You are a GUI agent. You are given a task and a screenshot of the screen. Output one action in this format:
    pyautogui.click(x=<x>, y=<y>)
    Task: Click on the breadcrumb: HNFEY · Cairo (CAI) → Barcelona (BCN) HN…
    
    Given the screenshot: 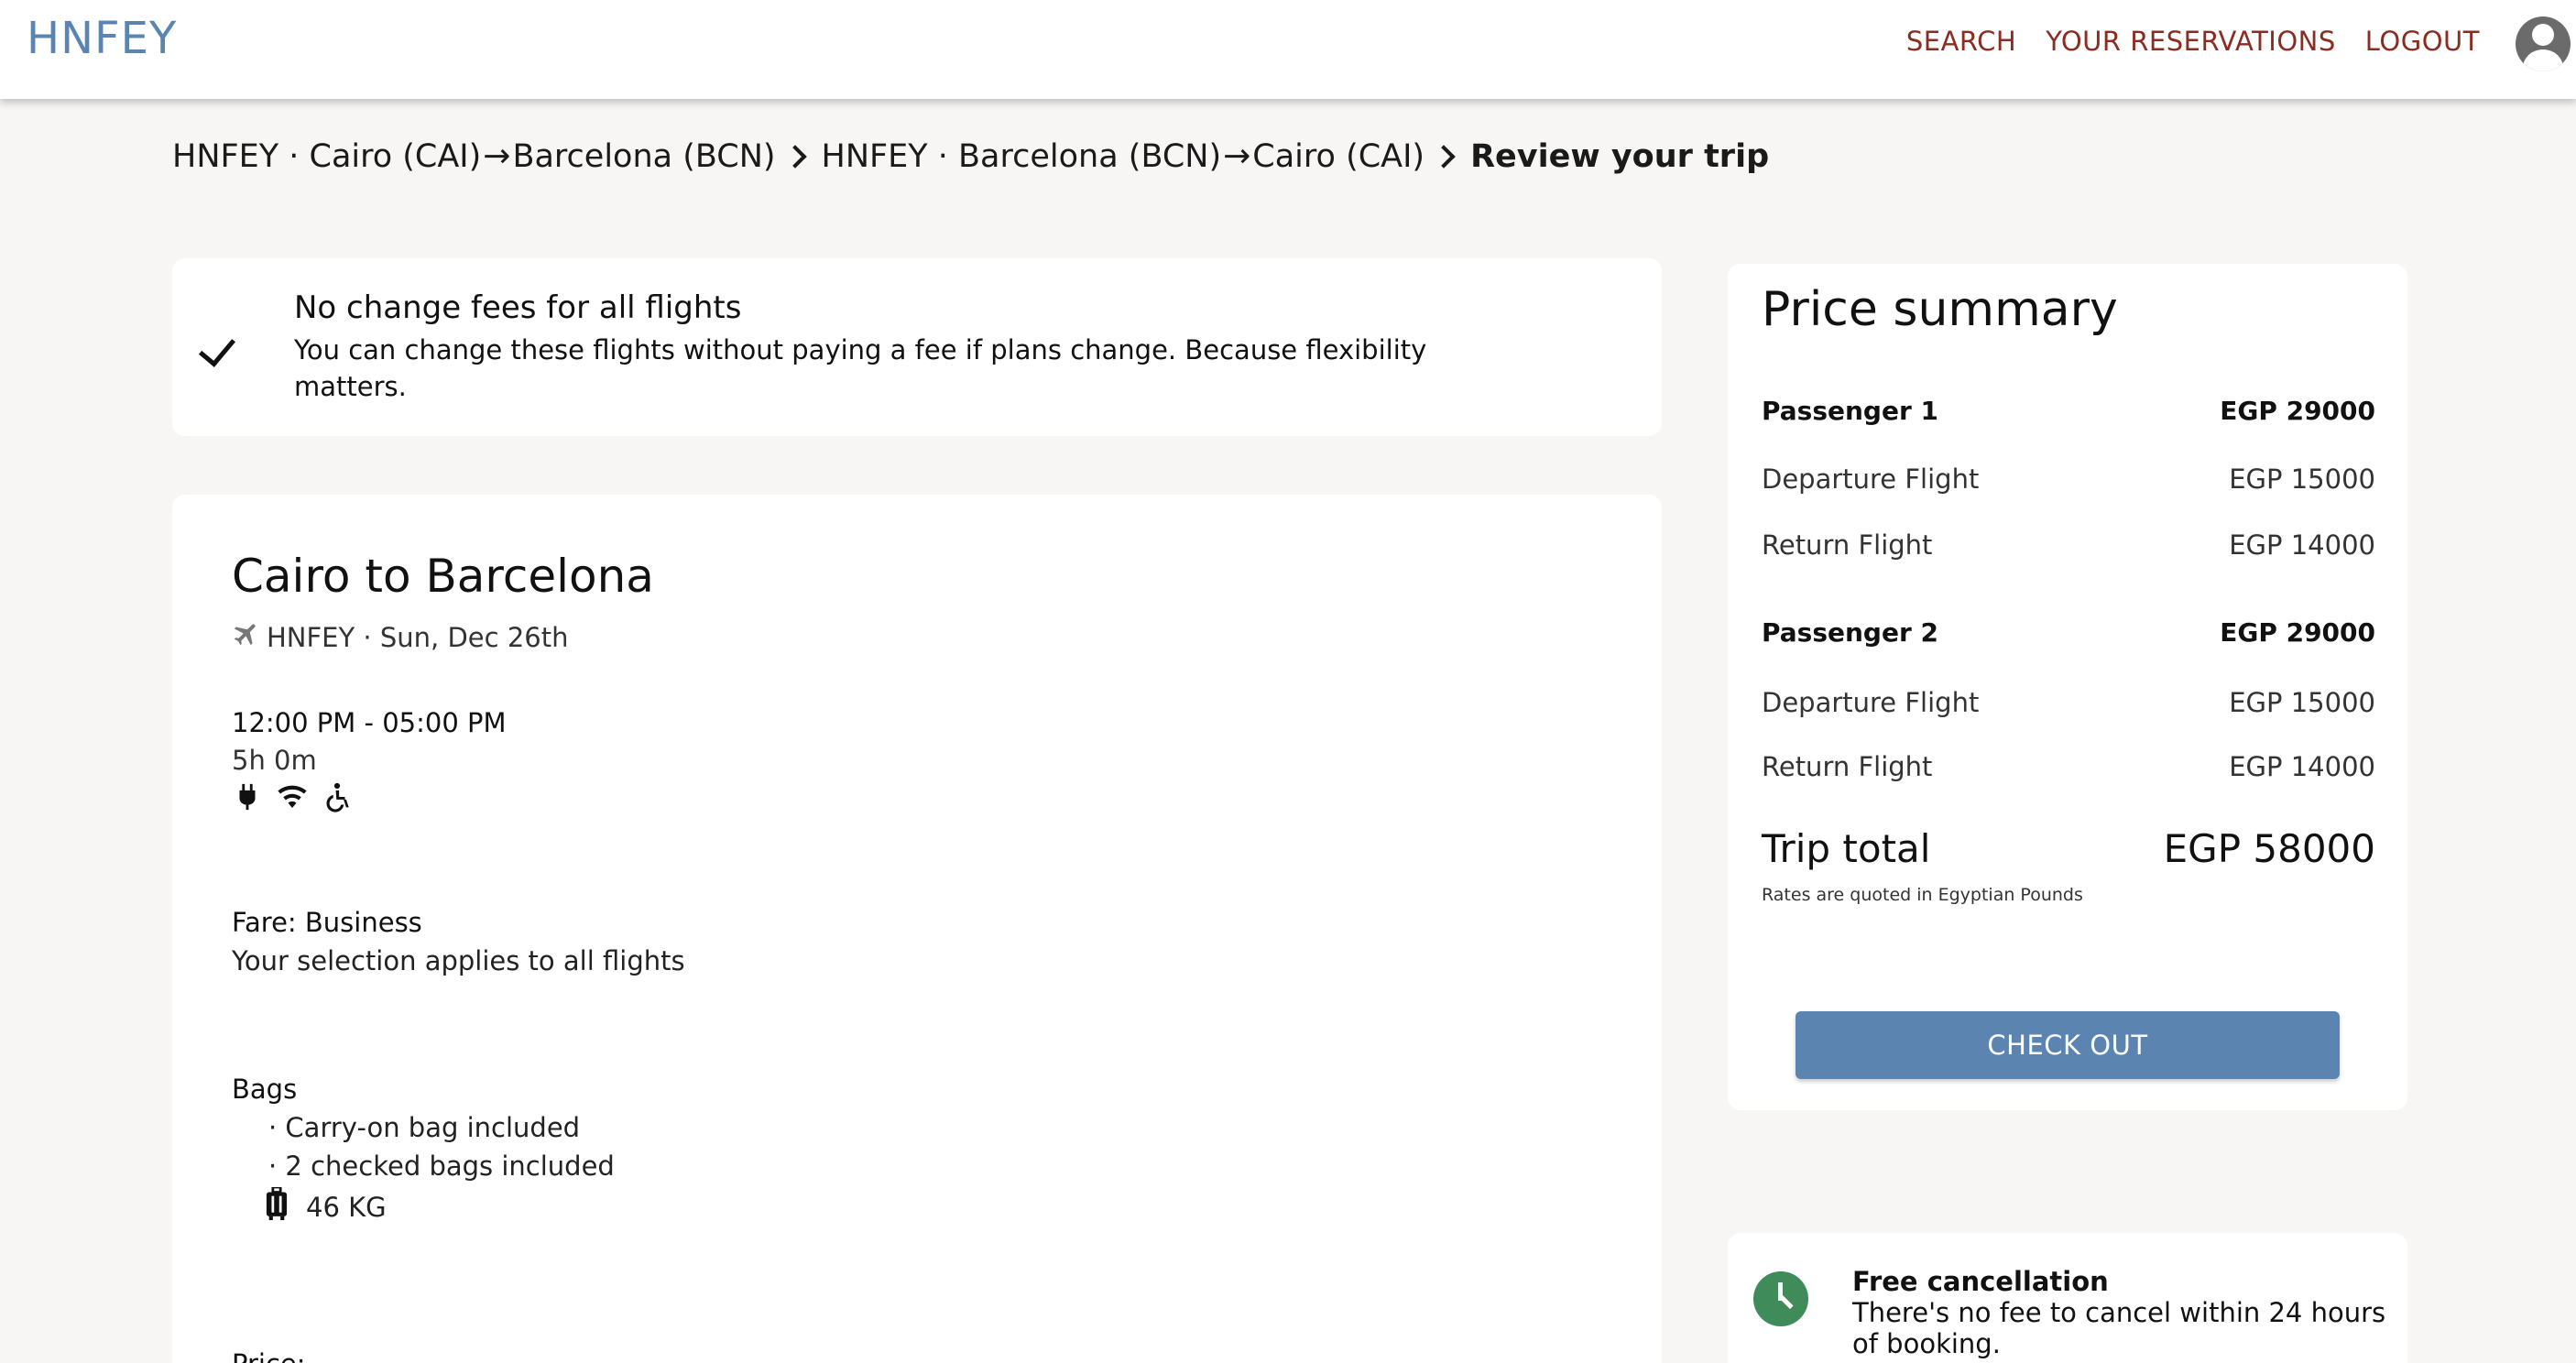 What is the action you would take?
    pyautogui.click(x=970, y=156)
    